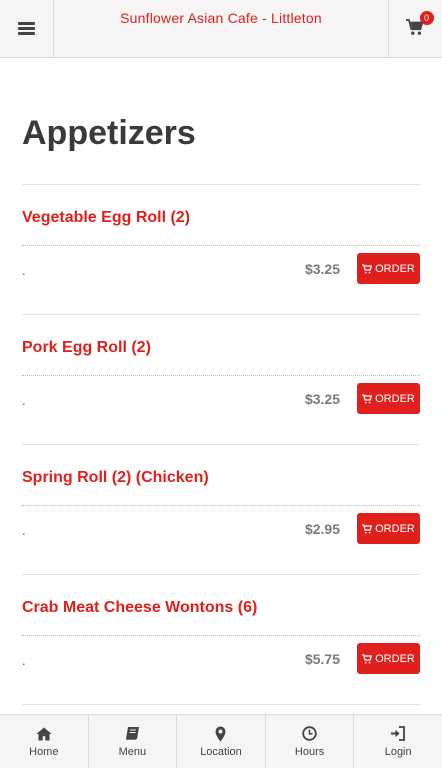 This screenshot has width=442, height=768. Describe the element at coordinates (309, 733) in the screenshot. I see `clock-icon` at that location.